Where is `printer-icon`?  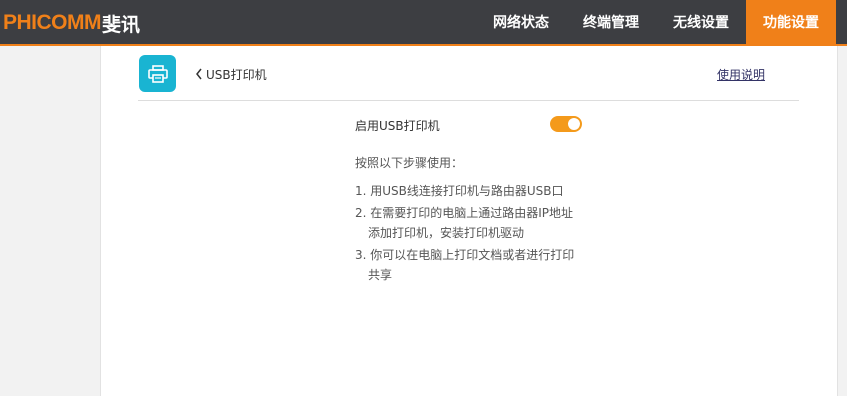 printer-icon is located at coordinates (157, 73).